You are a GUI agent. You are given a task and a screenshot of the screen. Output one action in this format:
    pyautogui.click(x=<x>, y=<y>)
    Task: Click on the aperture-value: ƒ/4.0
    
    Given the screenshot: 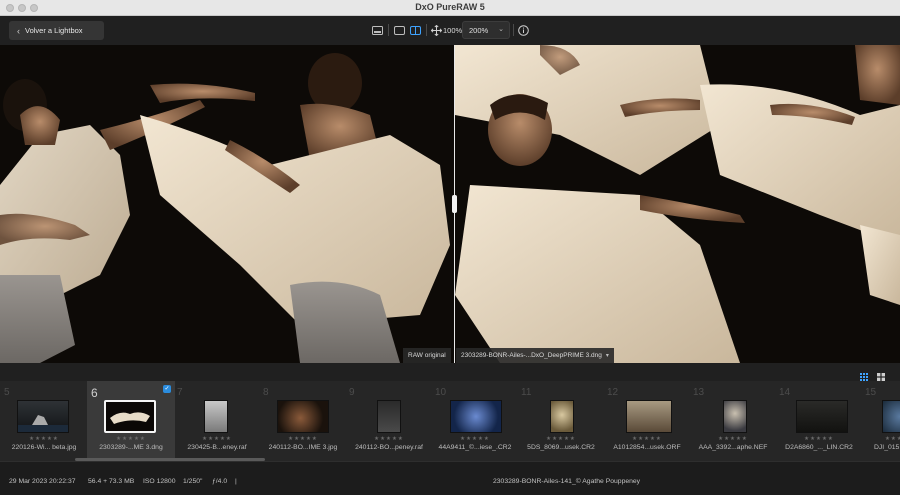 What is the action you would take?
    pyautogui.click(x=220, y=481)
    